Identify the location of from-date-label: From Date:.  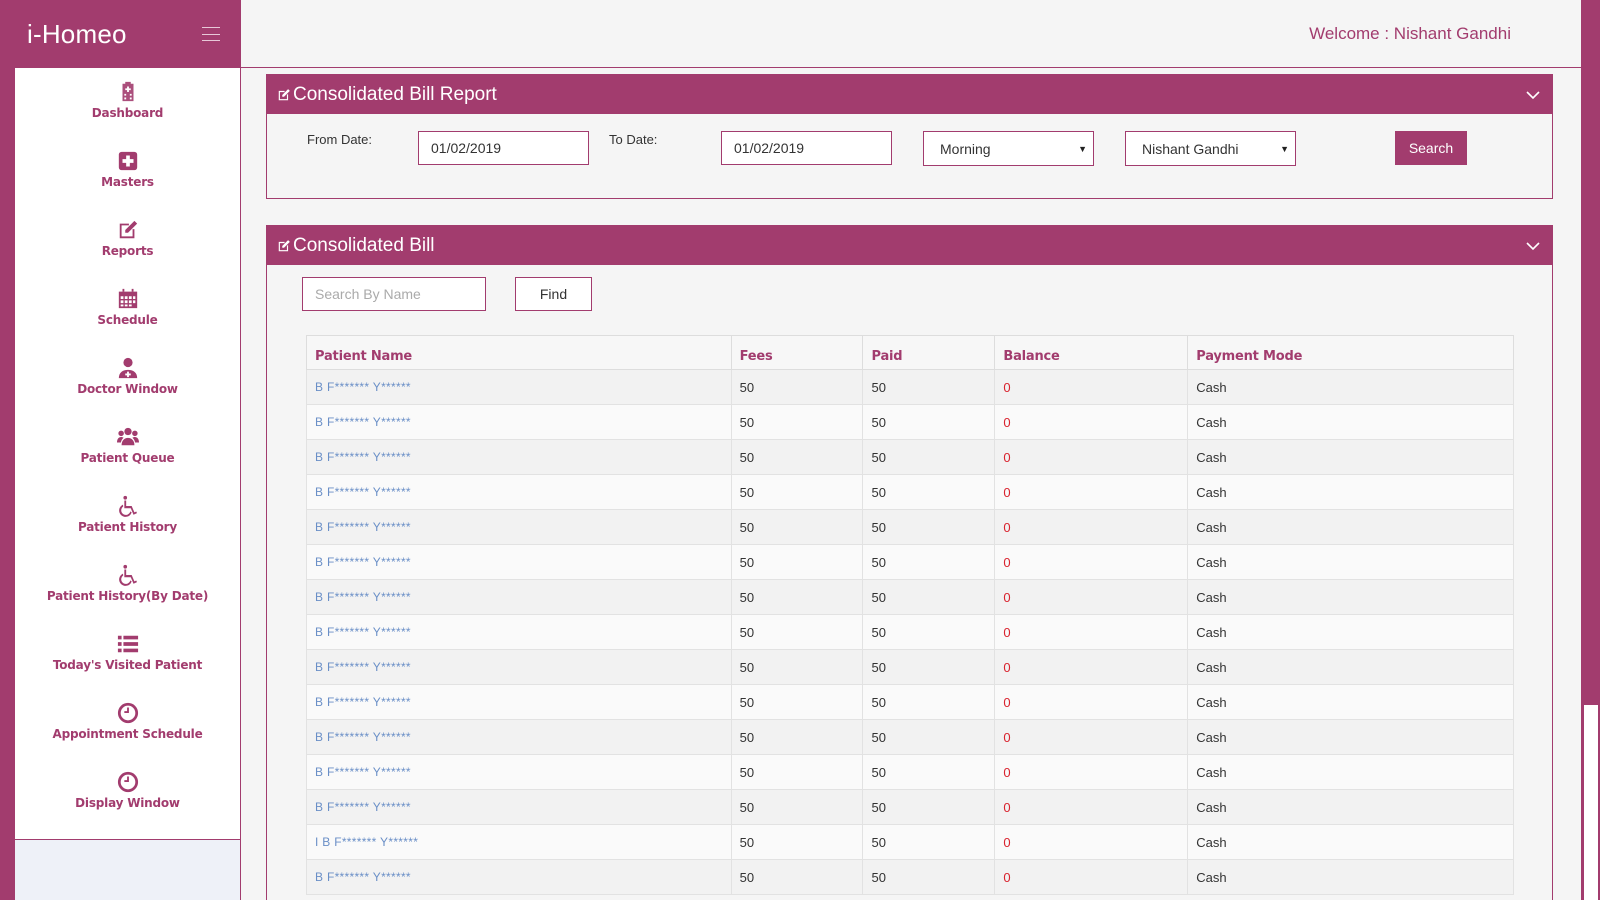
(340, 139).